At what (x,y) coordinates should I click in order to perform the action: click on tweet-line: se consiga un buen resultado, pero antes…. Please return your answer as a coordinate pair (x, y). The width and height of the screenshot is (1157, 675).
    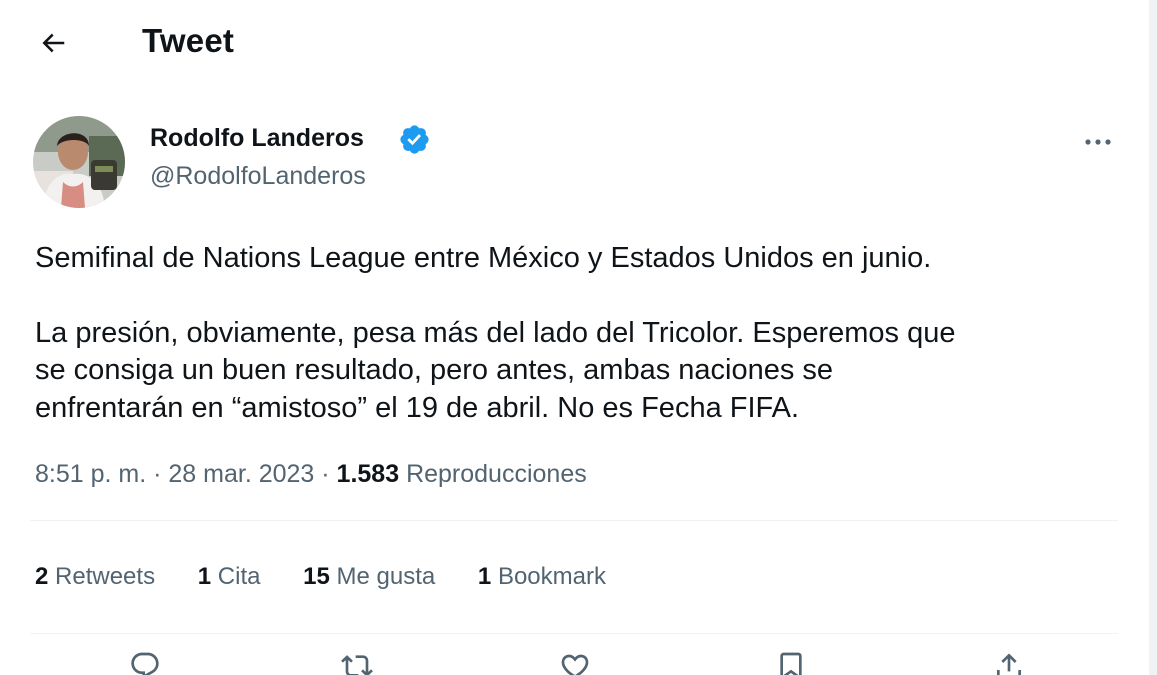
    Looking at the image, I should click on (434, 370).